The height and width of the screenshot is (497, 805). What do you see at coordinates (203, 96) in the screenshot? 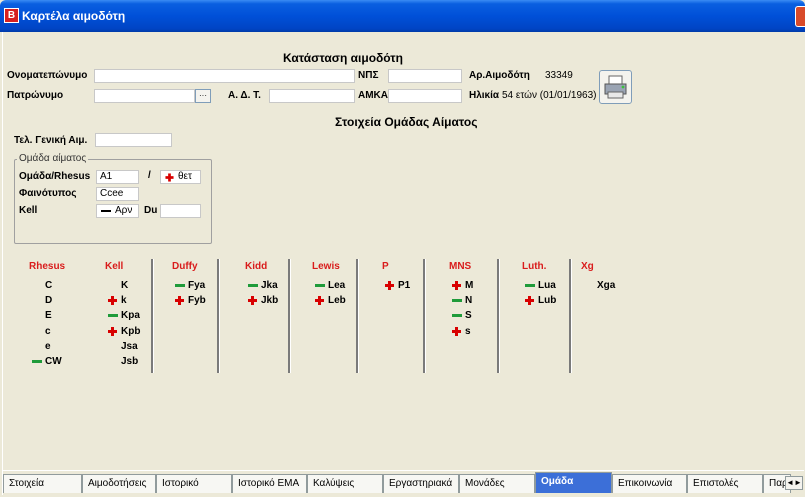
I see `patronym-browse-button: ···` at bounding box center [203, 96].